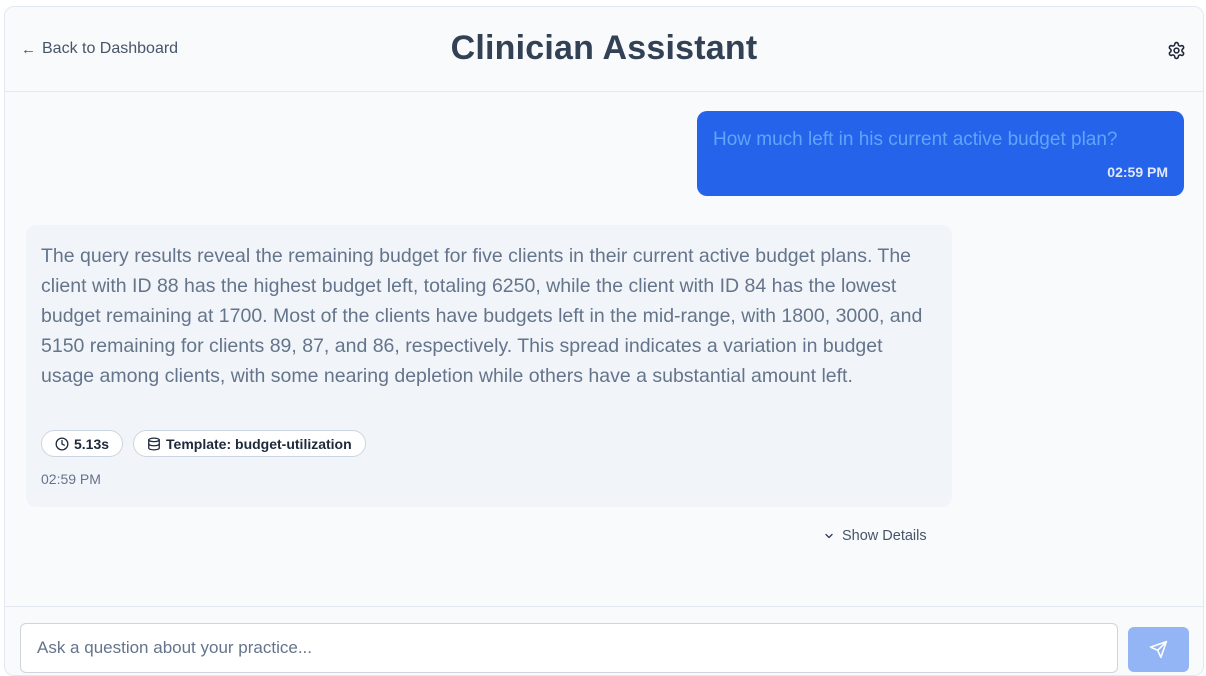 The image size is (1206, 676). Describe the element at coordinates (569, 648) in the screenshot. I see `question-input` at that location.